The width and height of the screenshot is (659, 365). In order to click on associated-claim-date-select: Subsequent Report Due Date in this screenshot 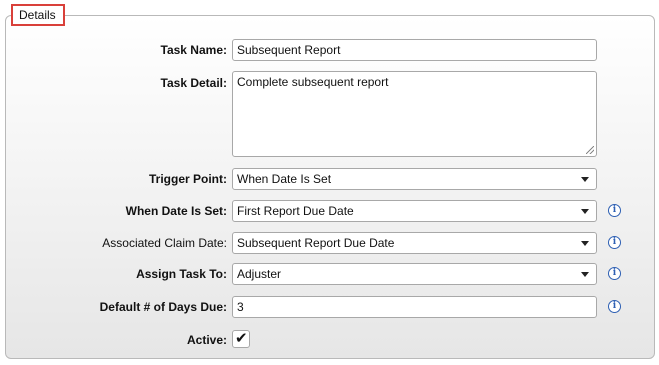, I will do `click(414, 243)`.